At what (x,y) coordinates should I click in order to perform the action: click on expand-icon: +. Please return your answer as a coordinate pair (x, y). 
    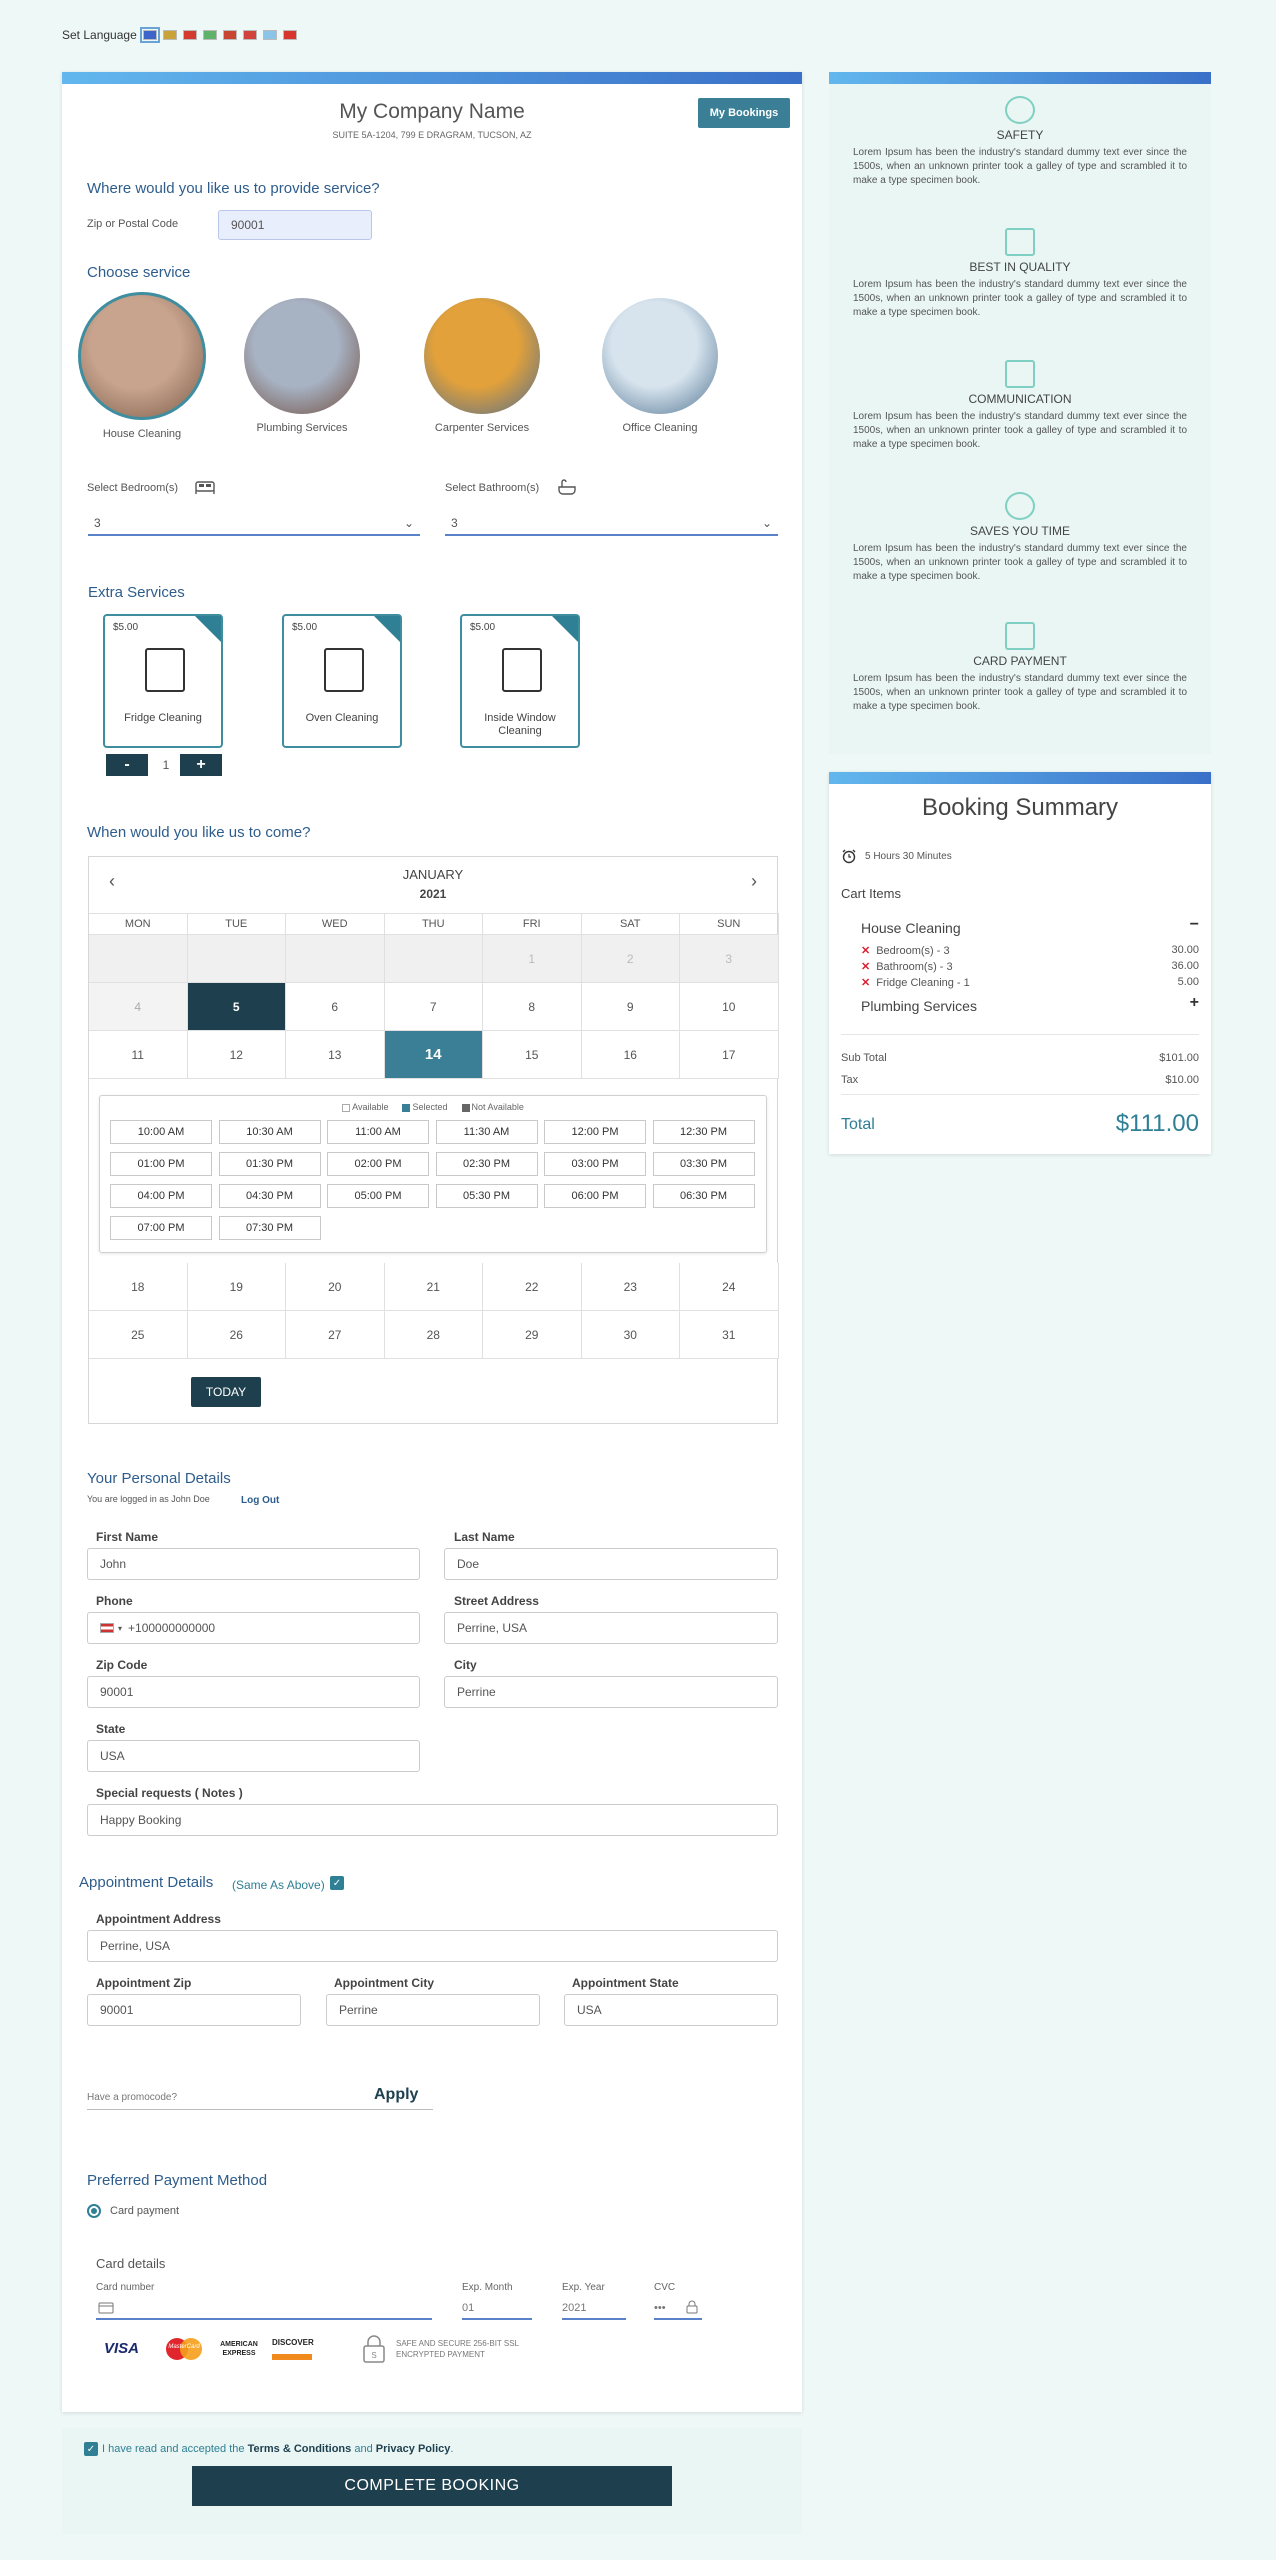
    Looking at the image, I should click on (1194, 1003).